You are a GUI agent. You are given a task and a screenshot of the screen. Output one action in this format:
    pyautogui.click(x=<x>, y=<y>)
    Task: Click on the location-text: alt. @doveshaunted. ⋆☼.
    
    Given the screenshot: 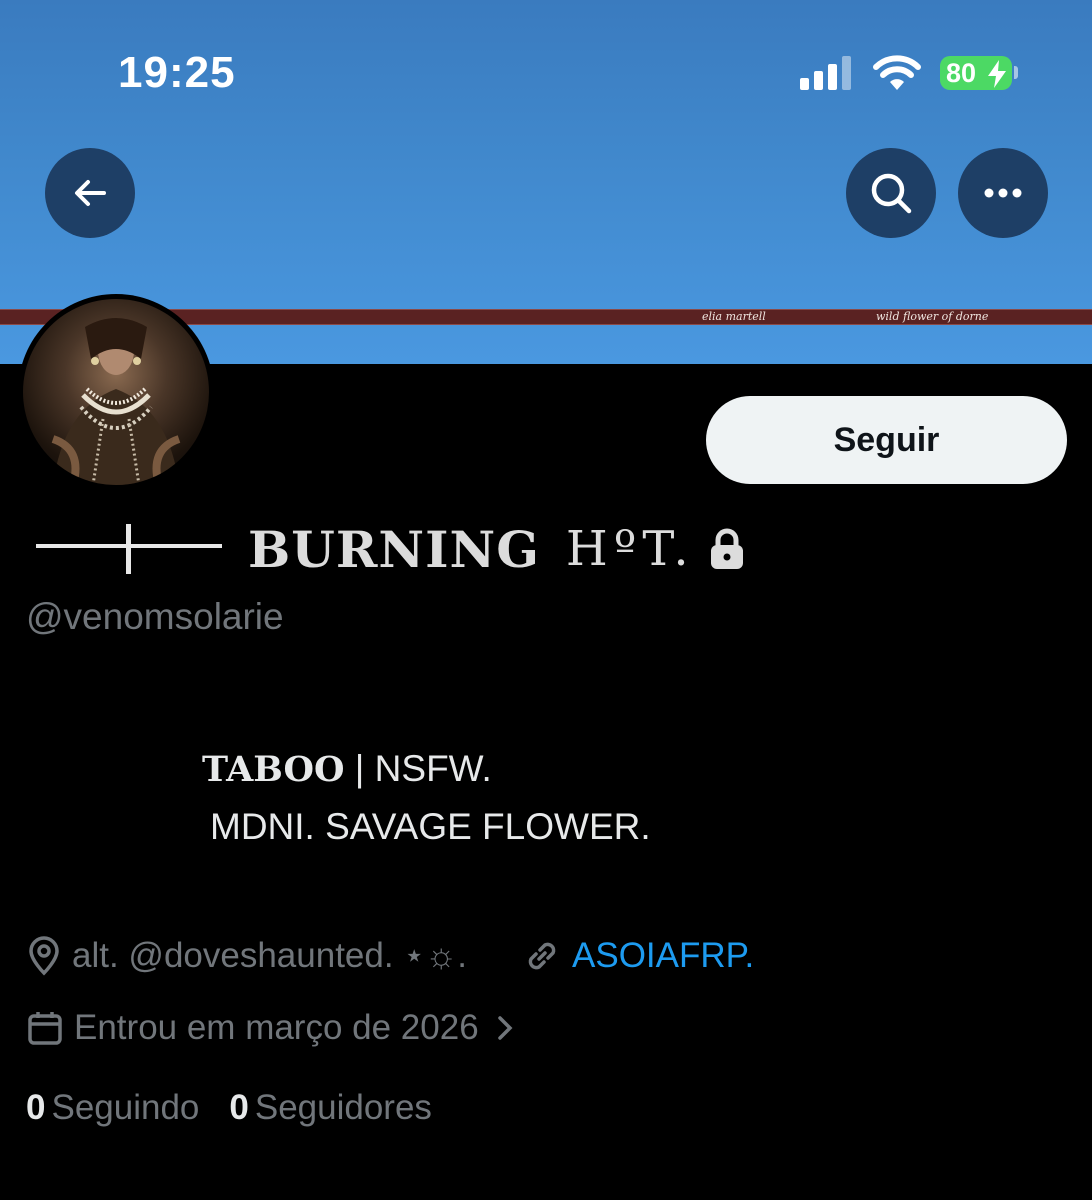 What is the action you would take?
    pyautogui.click(x=270, y=955)
    